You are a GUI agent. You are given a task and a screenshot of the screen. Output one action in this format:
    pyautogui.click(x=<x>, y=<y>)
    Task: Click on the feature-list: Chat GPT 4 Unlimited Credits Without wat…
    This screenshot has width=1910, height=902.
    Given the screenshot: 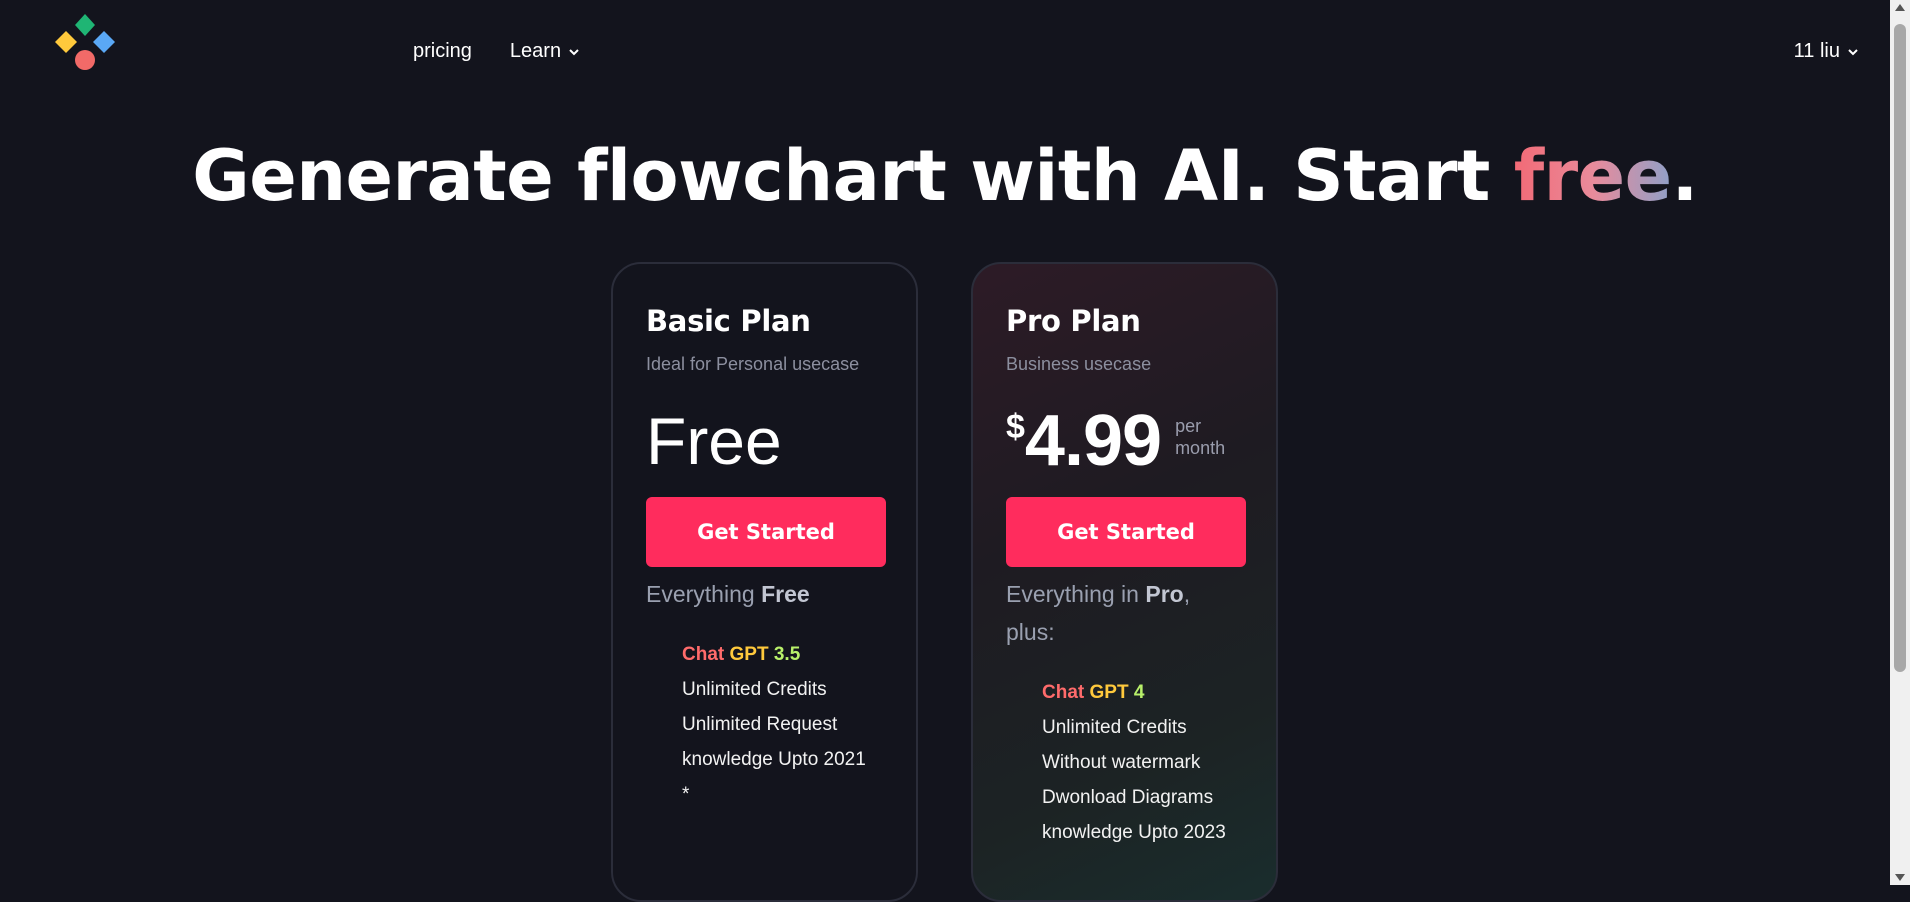 What is the action you would take?
    pyautogui.click(x=1124, y=762)
    